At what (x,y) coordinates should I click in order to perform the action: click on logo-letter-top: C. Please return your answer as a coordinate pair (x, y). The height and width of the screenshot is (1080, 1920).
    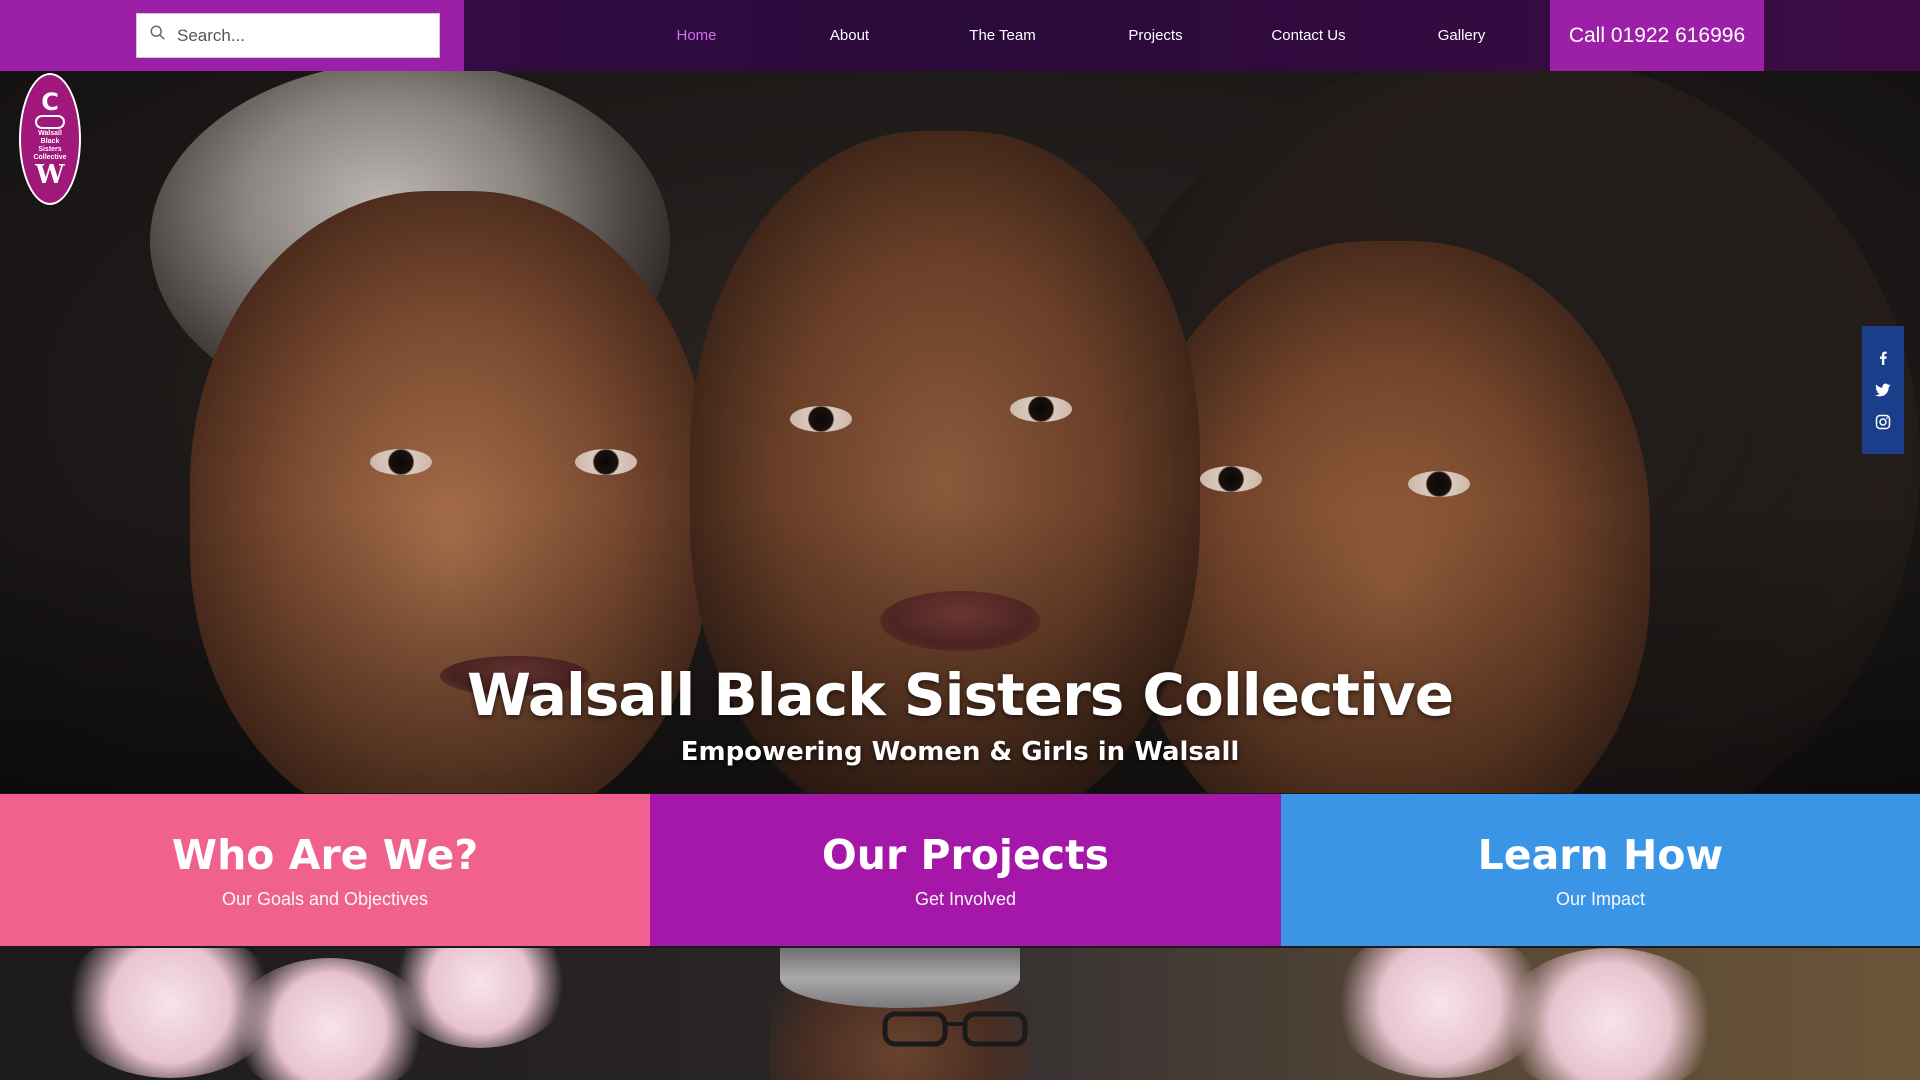
    Looking at the image, I should click on (50, 102).